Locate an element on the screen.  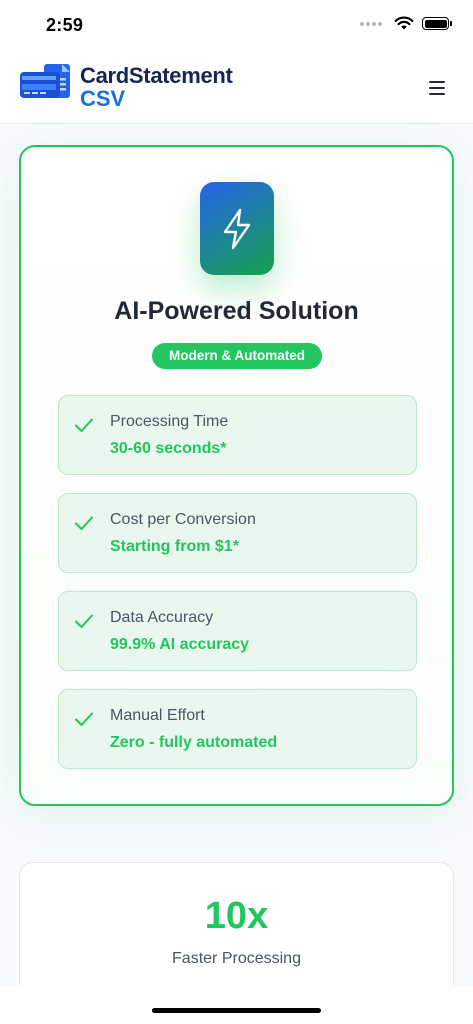
wifi-icon is located at coordinates (404, 23).